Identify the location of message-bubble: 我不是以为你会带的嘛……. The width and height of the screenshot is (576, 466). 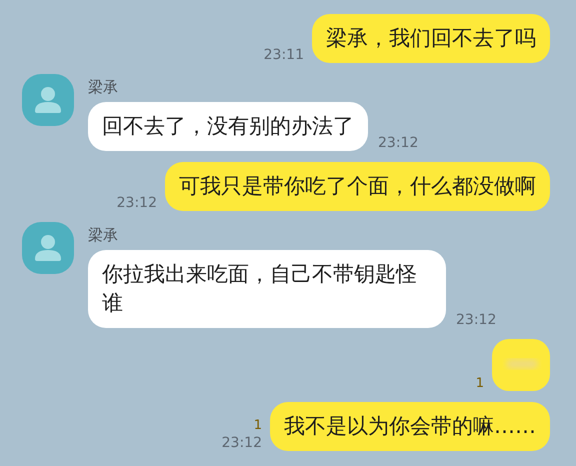
(410, 426).